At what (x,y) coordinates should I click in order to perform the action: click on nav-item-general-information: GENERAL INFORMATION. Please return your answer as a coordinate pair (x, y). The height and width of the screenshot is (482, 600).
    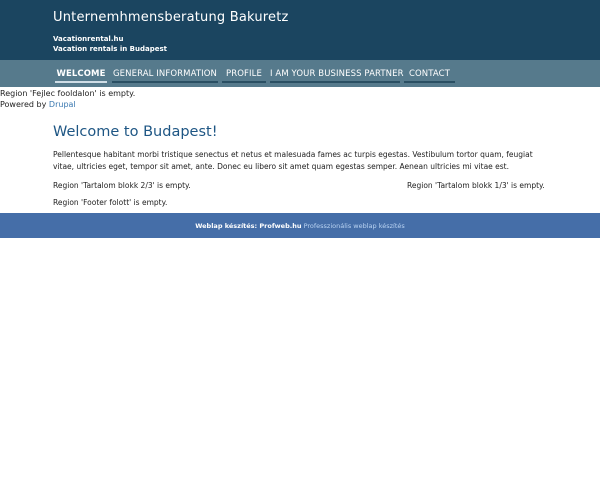
    Looking at the image, I should click on (165, 73).